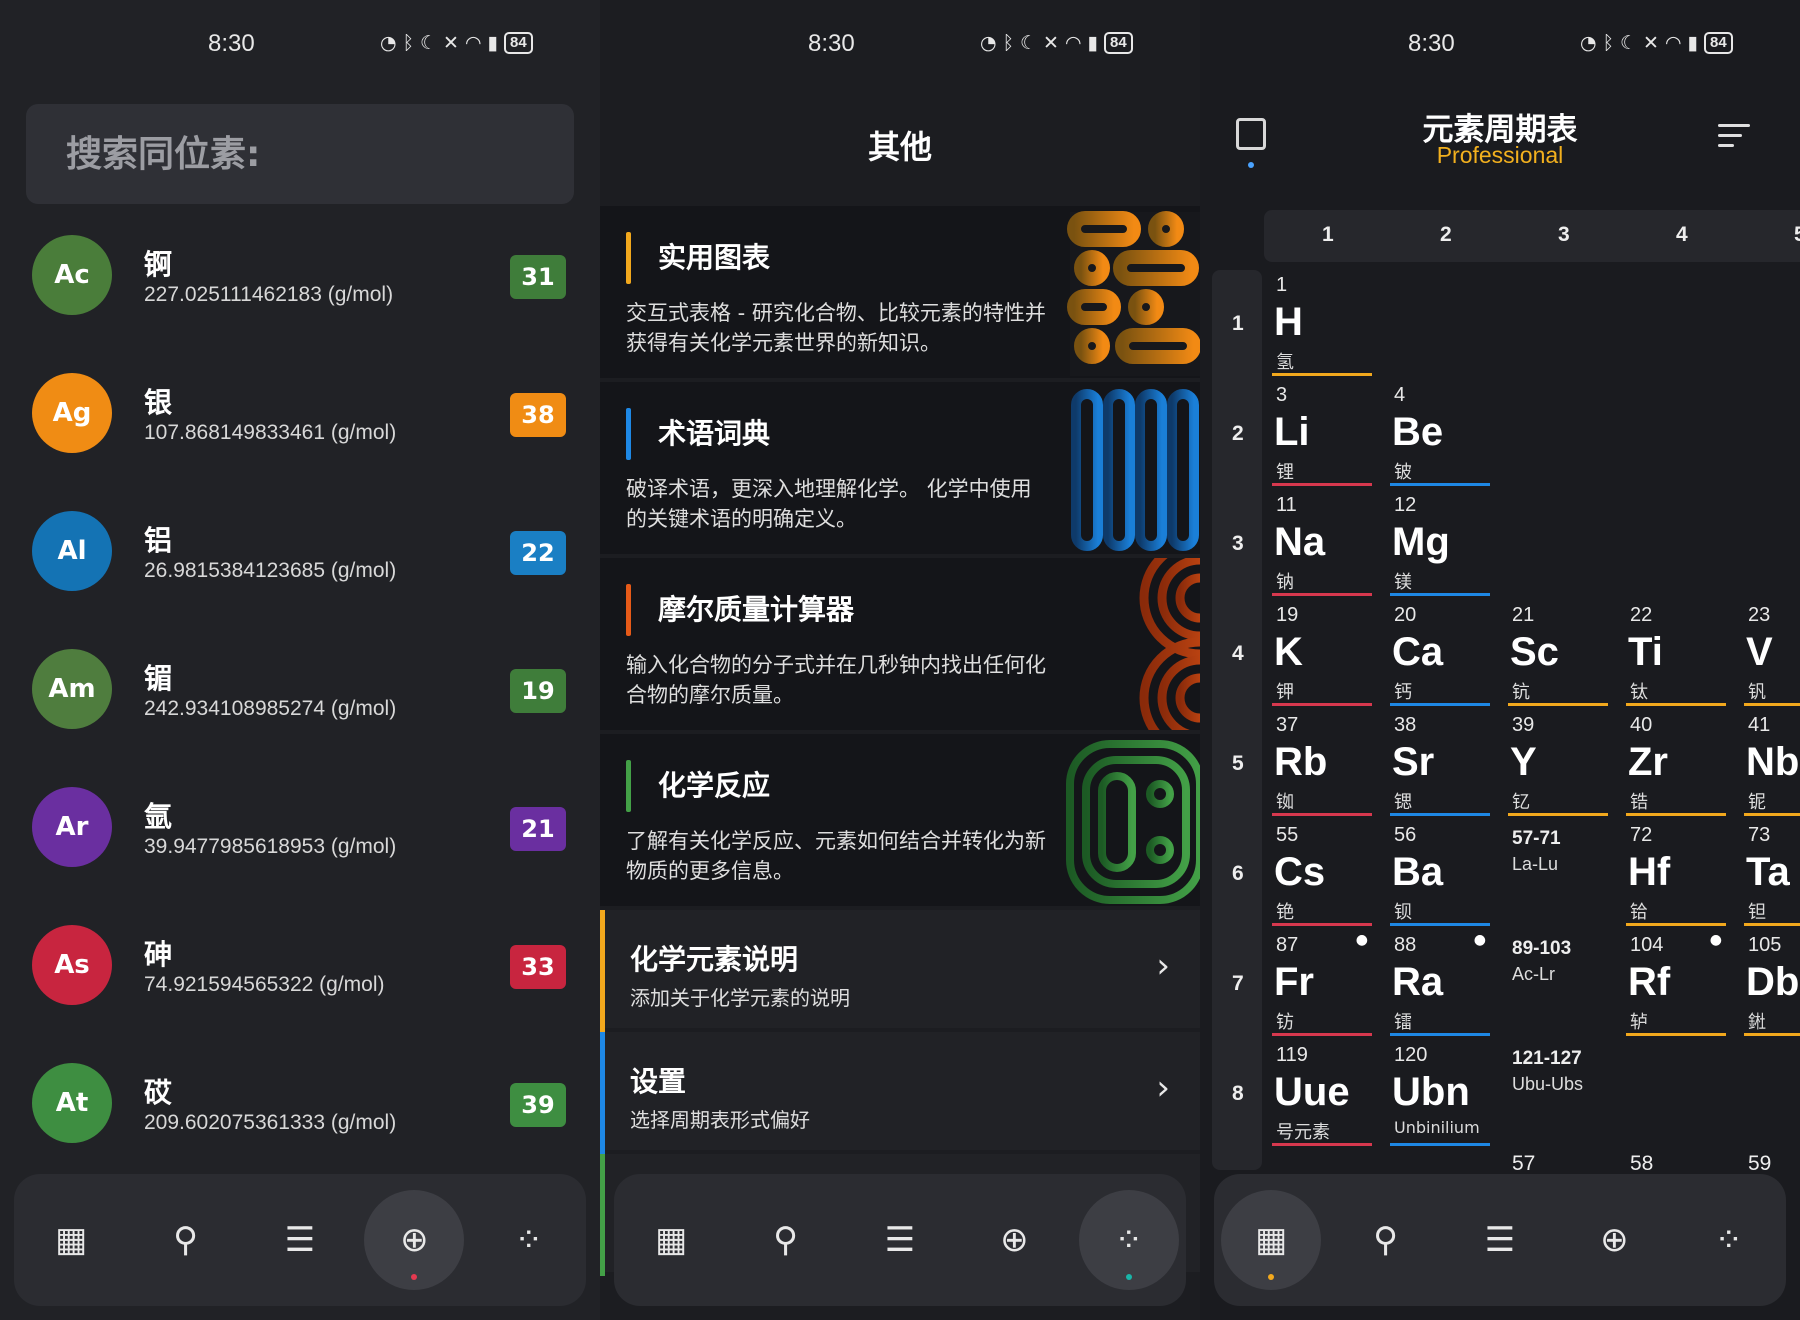 This screenshot has height=1320, width=1800. I want to click on element-cell-uue: 119 Uue 号元素, so click(1322, 1093).